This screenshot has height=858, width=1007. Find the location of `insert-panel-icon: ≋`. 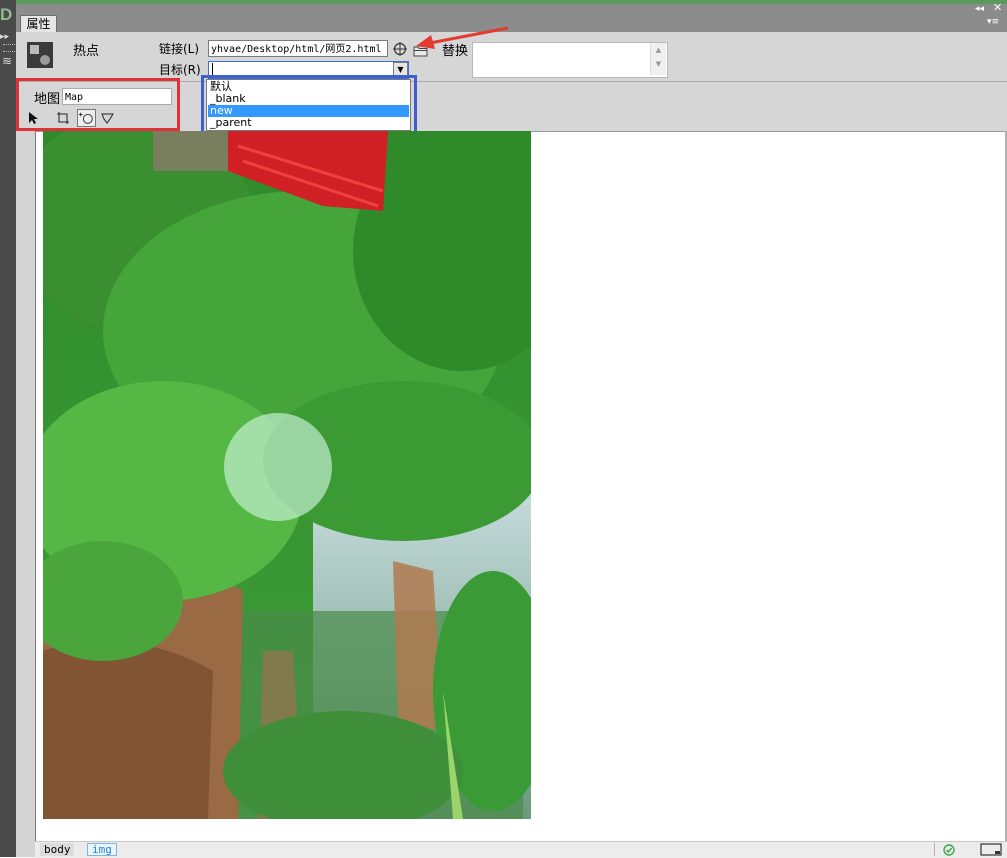

insert-panel-icon: ≋ is located at coordinates (9, 65).